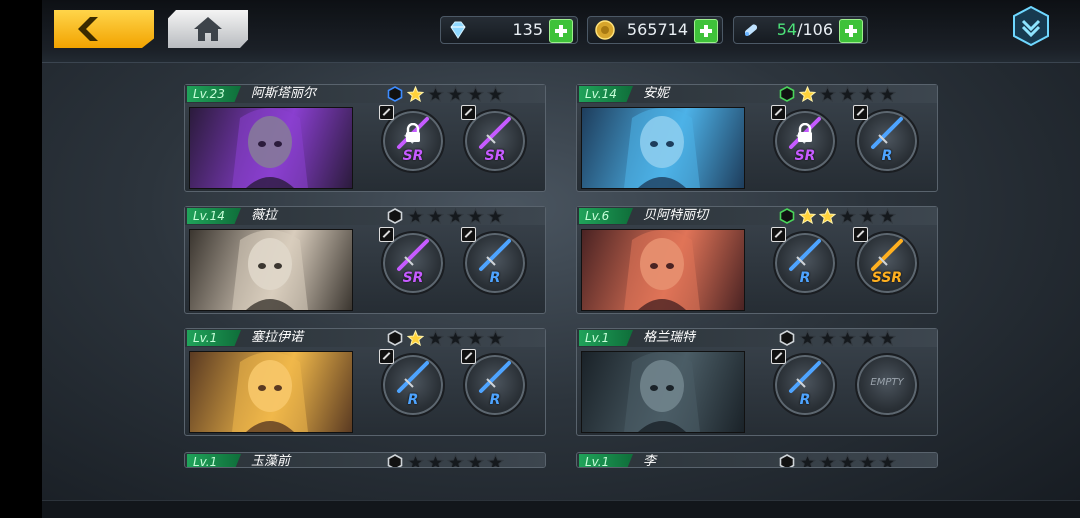 The width and height of the screenshot is (1080, 518). What do you see at coordinates (757, 338) in the screenshot?
I see `card-header: Lv.1 格兰瑞特` at bounding box center [757, 338].